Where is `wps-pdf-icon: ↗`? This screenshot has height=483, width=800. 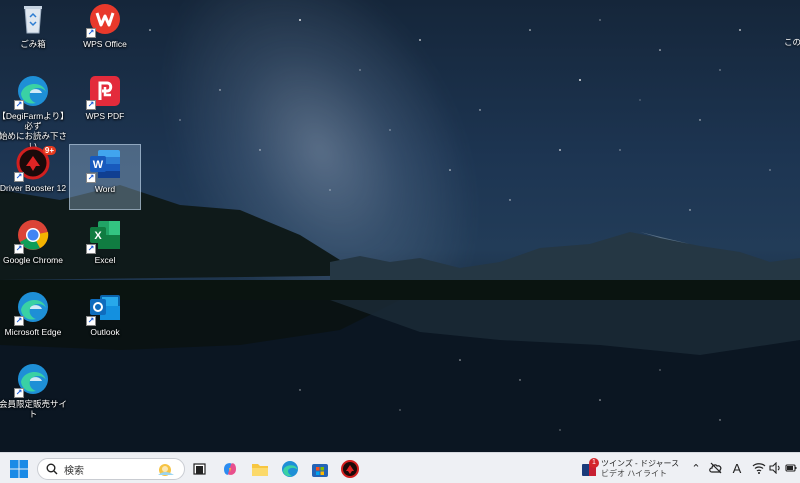 wps-pdf-icon: ↗ is located at coordinates (104, 92).